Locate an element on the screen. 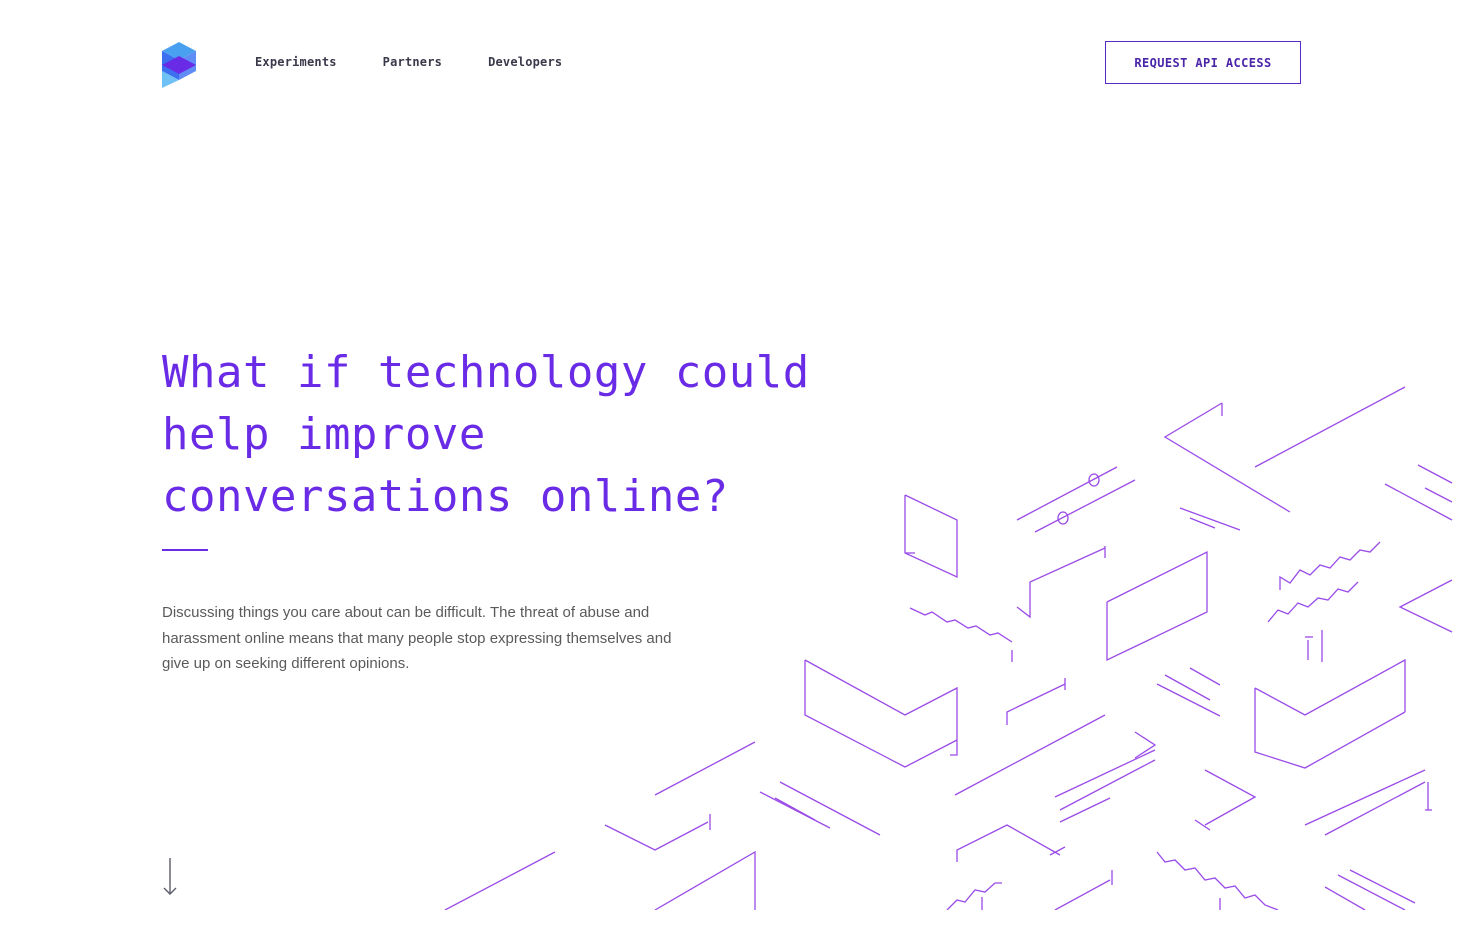 This screenshot has height=928, width=1468. main-nav: Experiments Partners Developers is located at coordinates (408, 62).